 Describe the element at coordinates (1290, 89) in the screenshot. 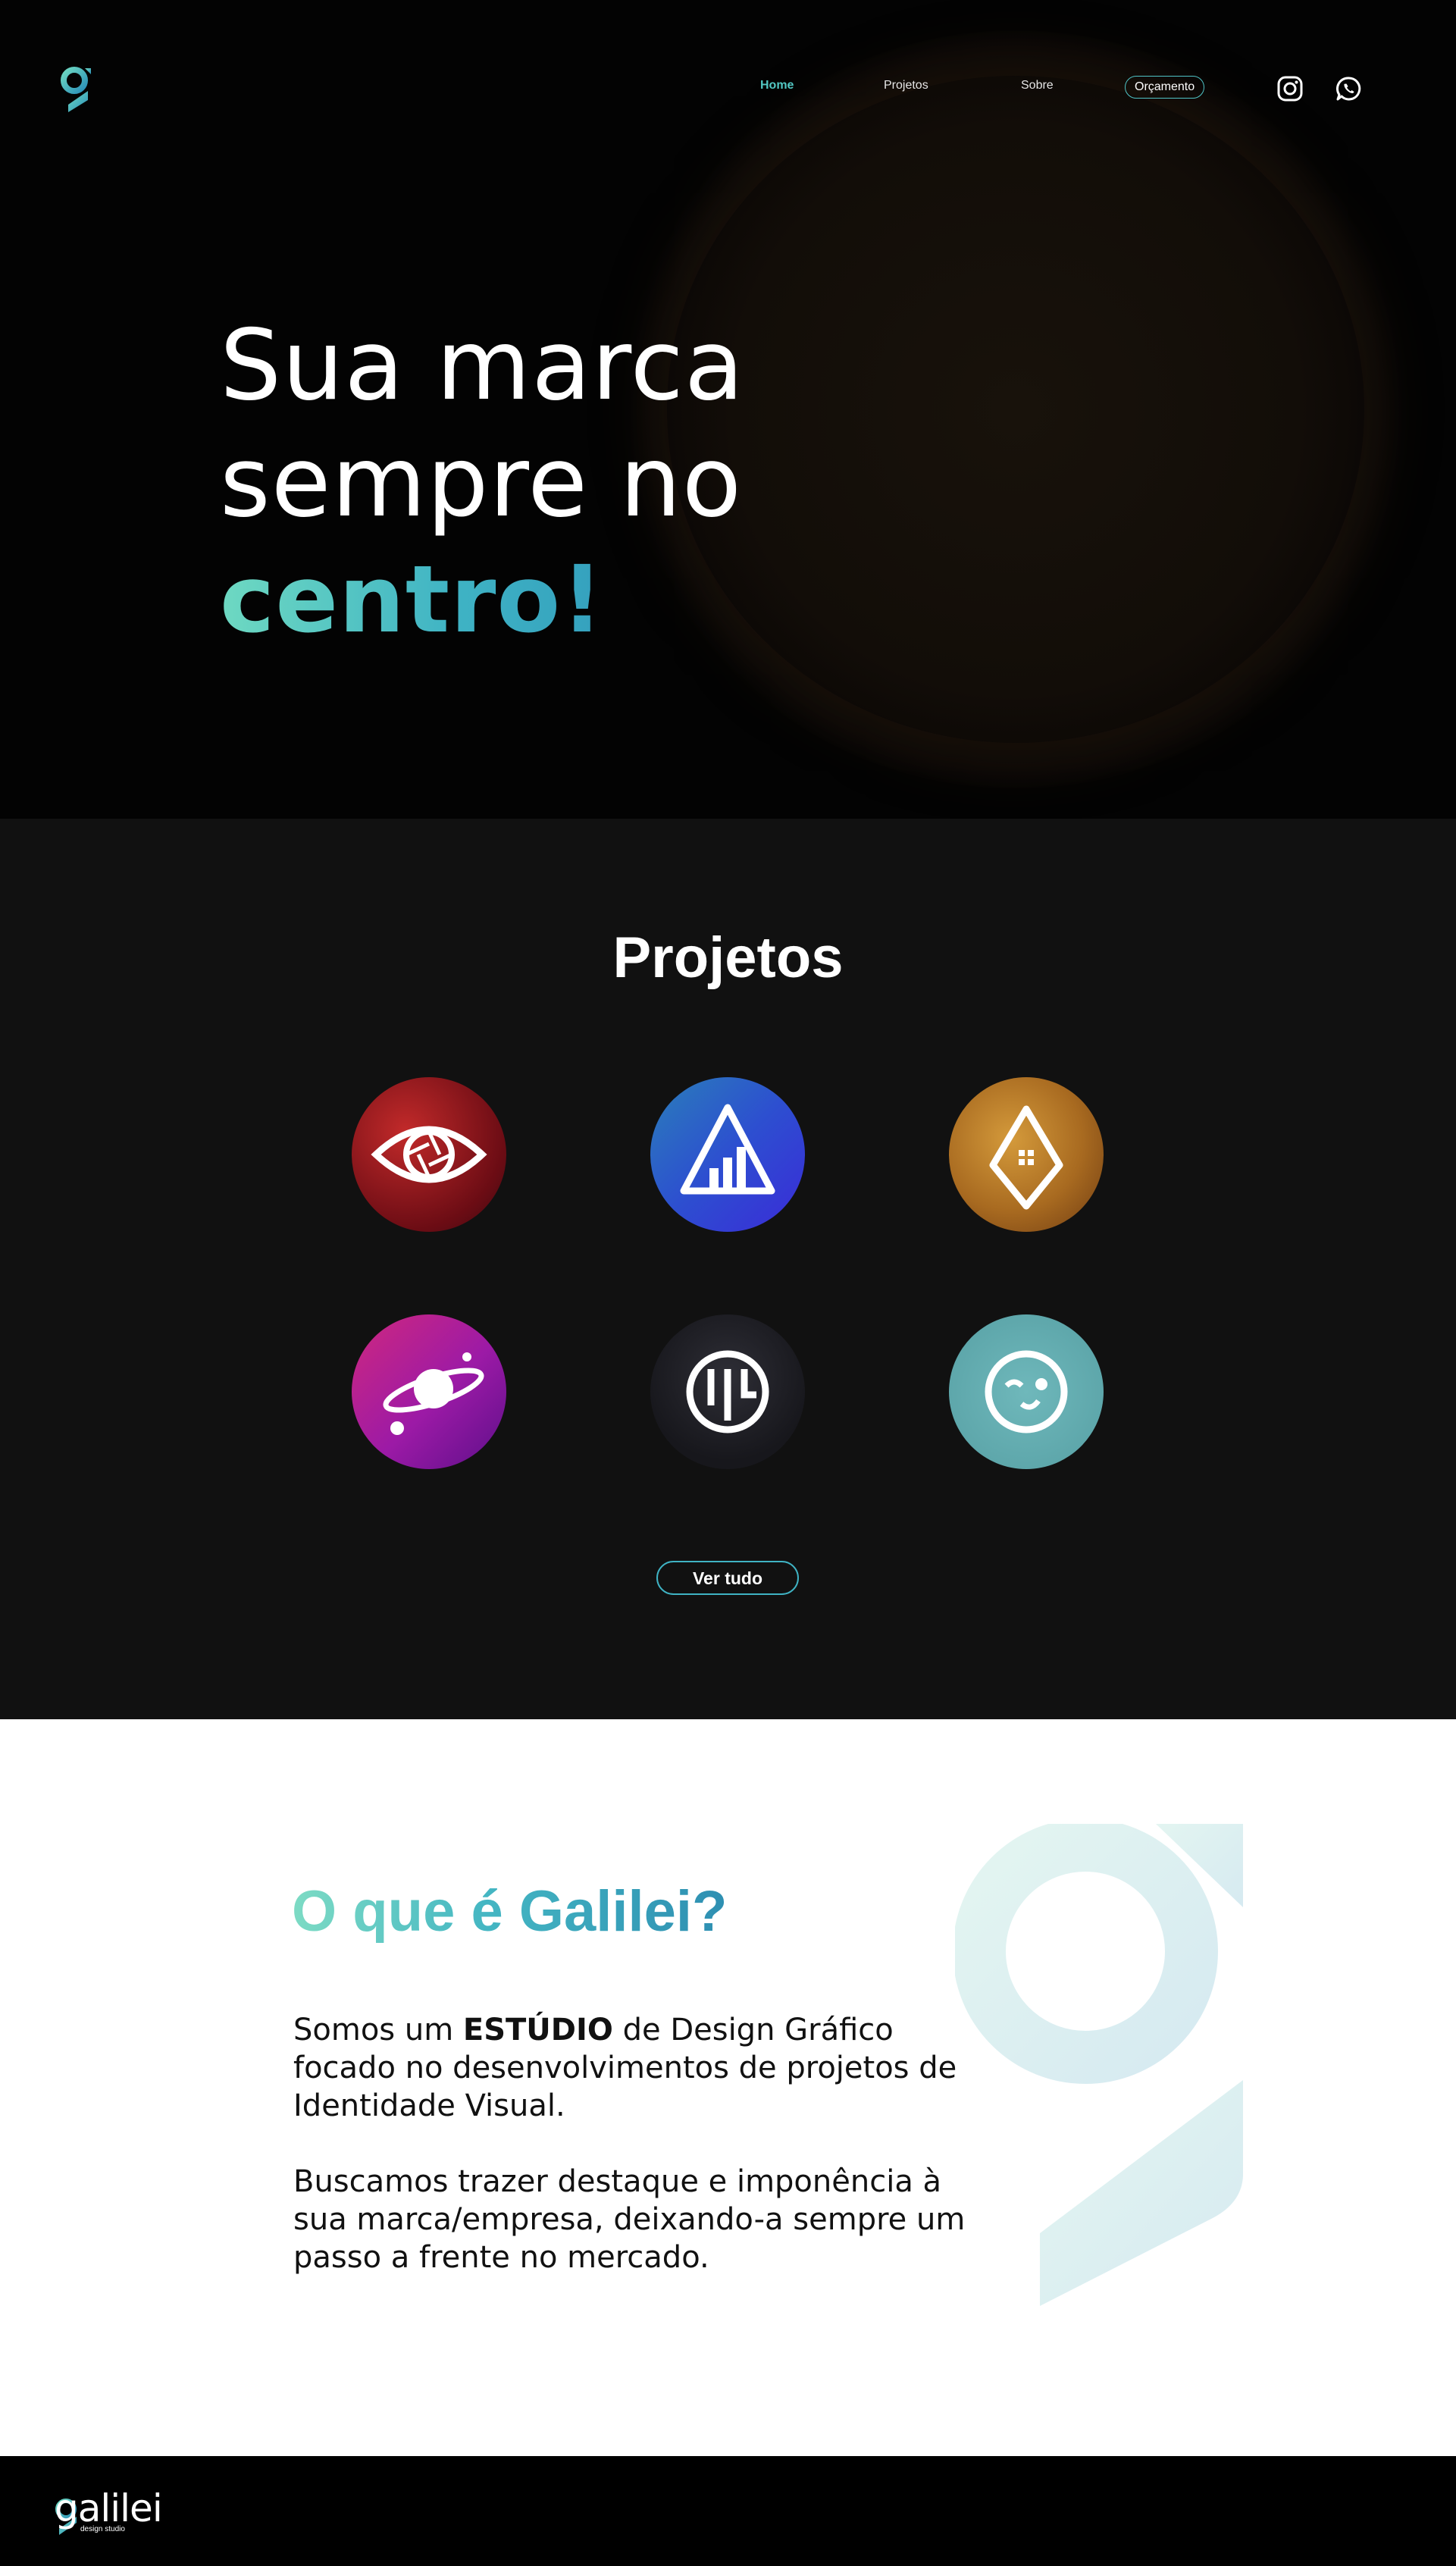

I see `instagram-icon` at that location.